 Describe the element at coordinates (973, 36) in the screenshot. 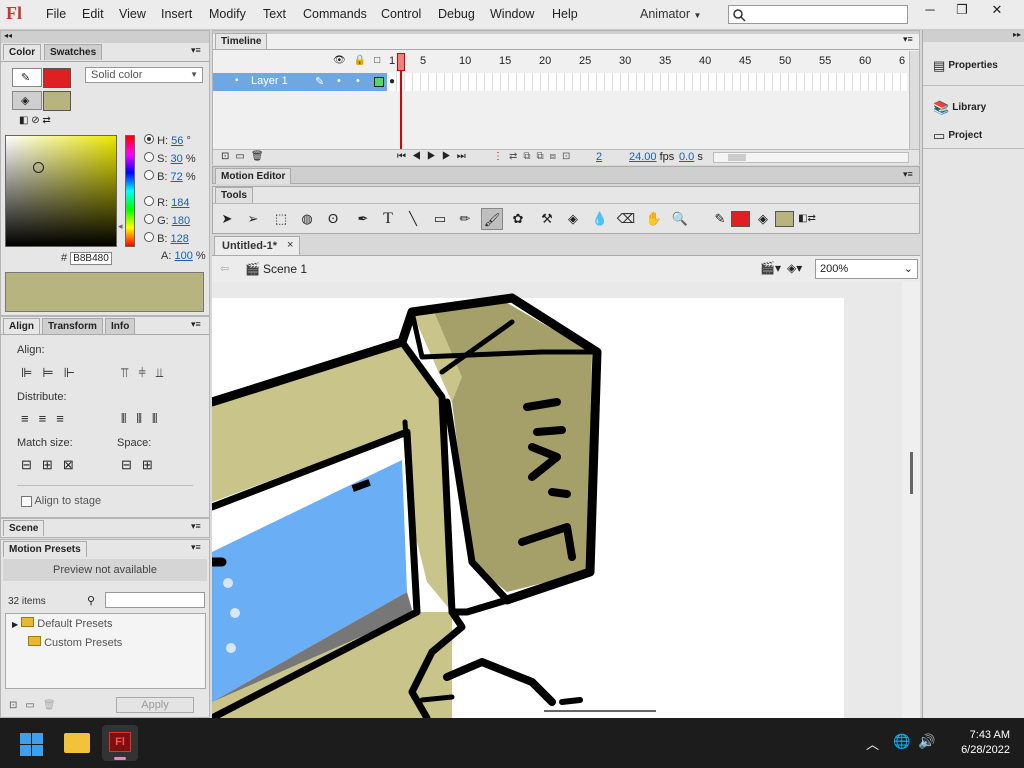

I see `dock-collapse-bar: ▸▸` at that location.